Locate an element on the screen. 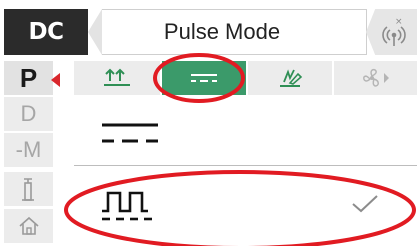  tab-dc-mode is located at coordinates (204, 78).